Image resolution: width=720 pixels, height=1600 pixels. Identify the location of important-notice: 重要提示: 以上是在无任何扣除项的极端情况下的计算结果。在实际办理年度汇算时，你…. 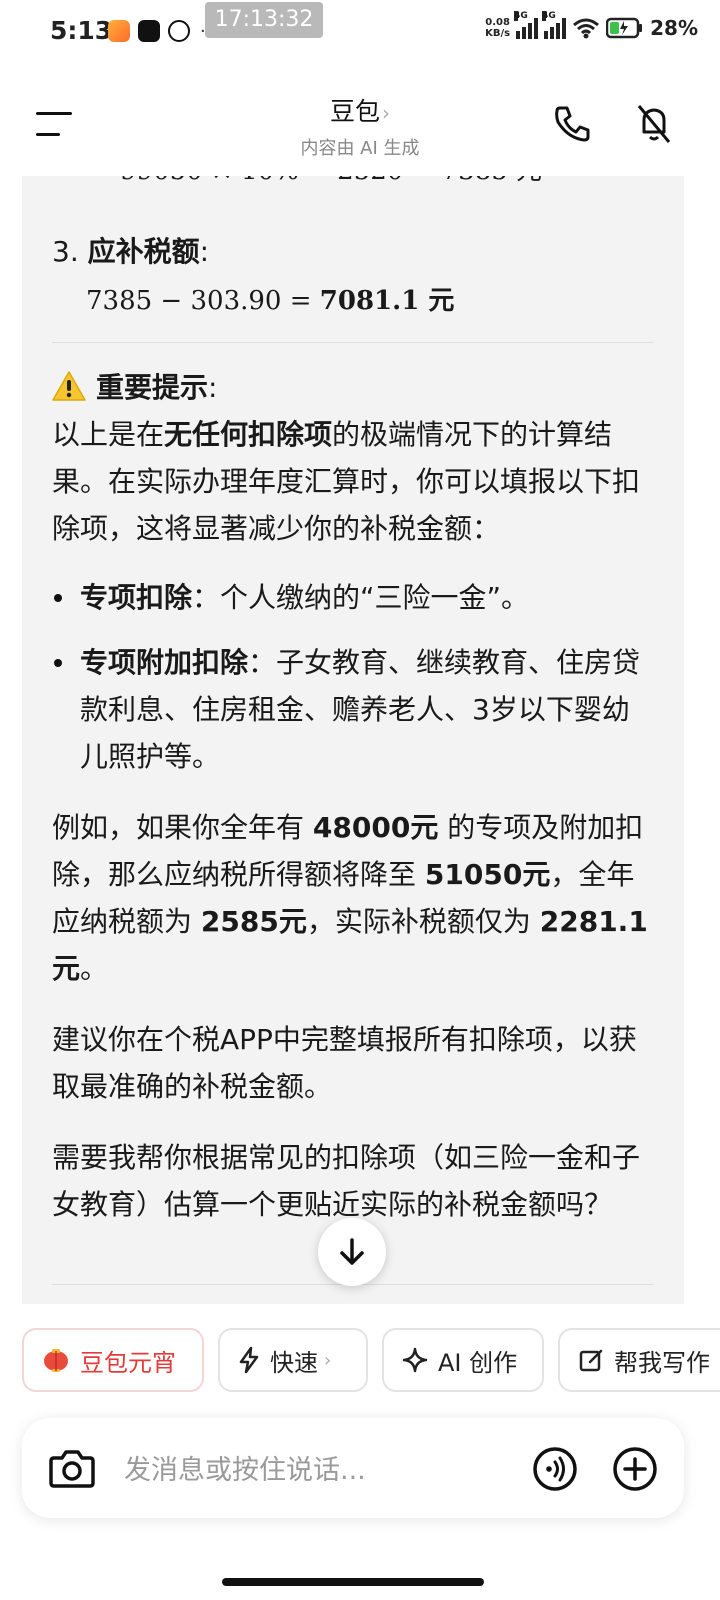
(353, 458).